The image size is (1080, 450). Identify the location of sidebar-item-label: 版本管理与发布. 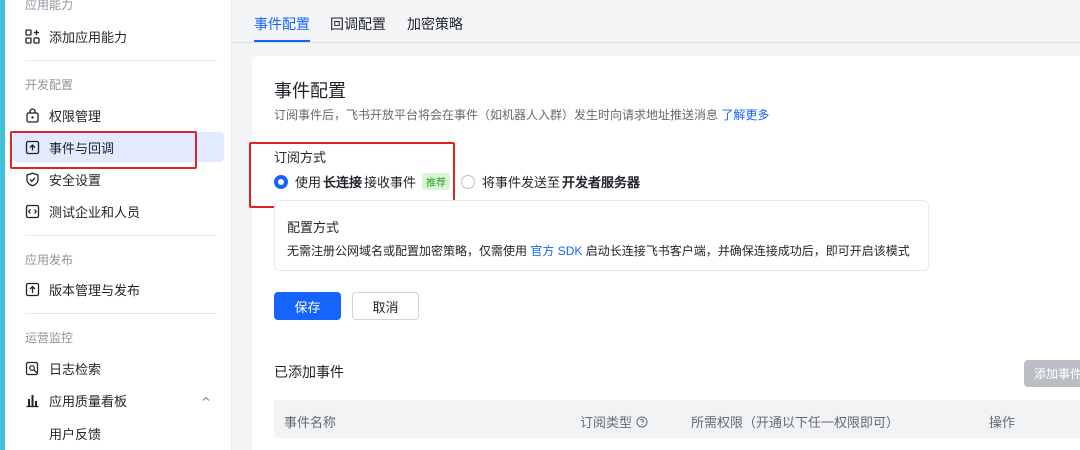
(95, 290).